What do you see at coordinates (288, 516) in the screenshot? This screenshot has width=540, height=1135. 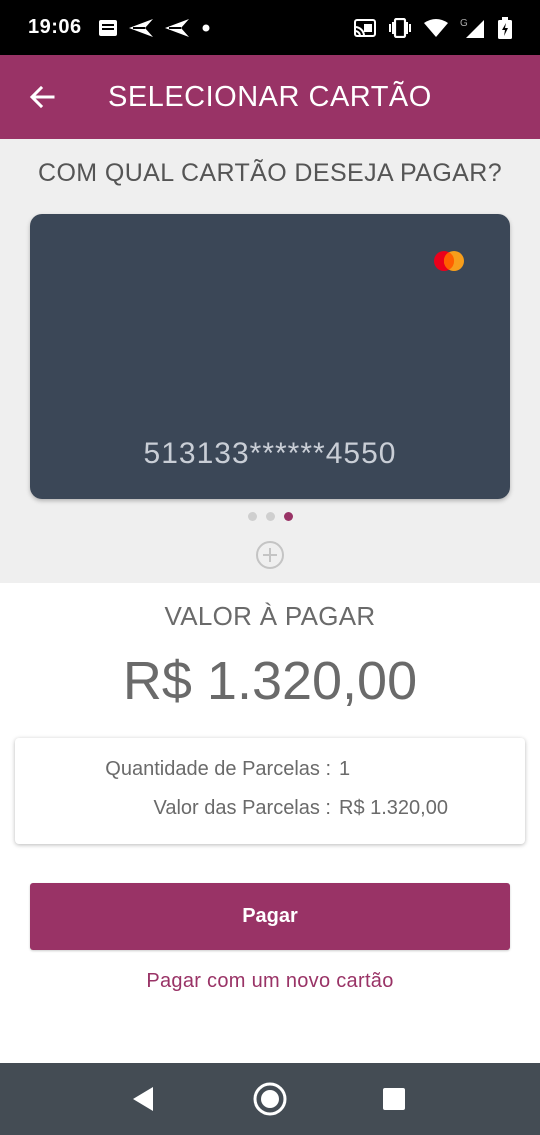 I see `pager-dot-active` at bounding box center [288, 516].